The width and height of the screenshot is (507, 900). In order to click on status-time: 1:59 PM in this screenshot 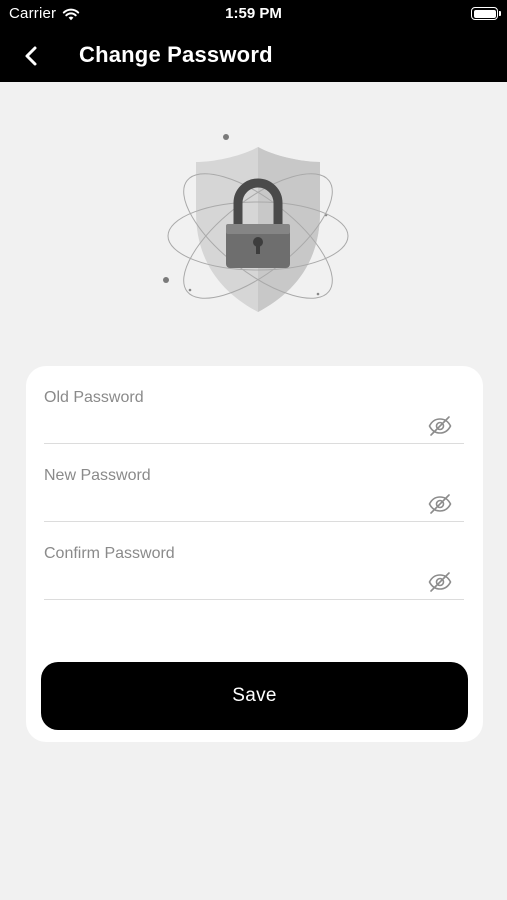, I will do `click(253, 13)`.